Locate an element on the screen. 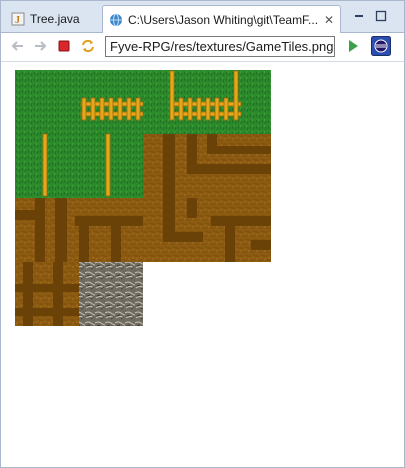 This screenshot has height=468, width=405. tab-tree-java: J Tree.java is located at coordinates (53, 18).